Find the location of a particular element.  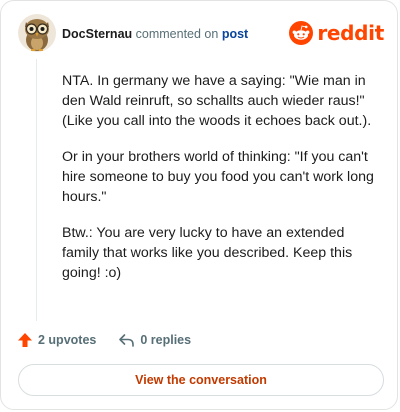

comment-byline: DocSternau commented on post is located at coordinates (155, 34).